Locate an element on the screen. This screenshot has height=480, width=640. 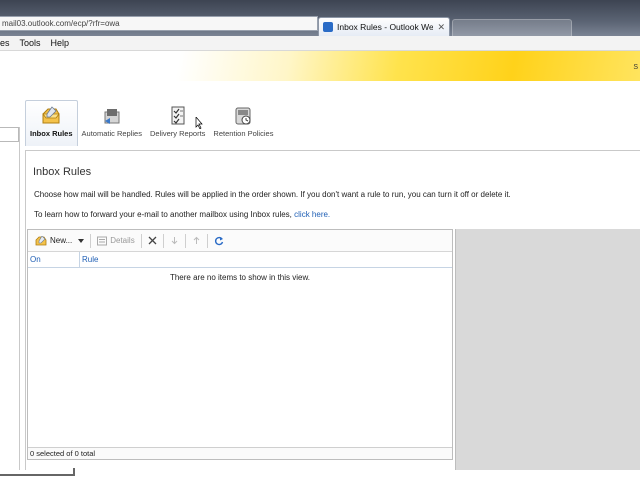
left-nav-selected-item is located at coordinates (9, 134).